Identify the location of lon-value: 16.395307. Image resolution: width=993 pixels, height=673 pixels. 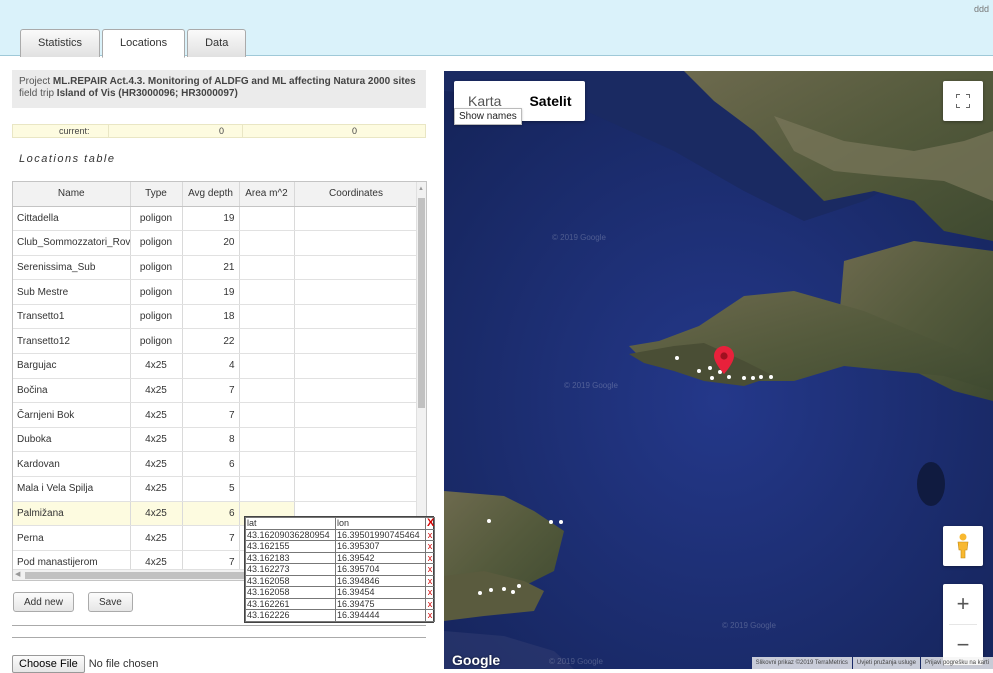
(380, 546).